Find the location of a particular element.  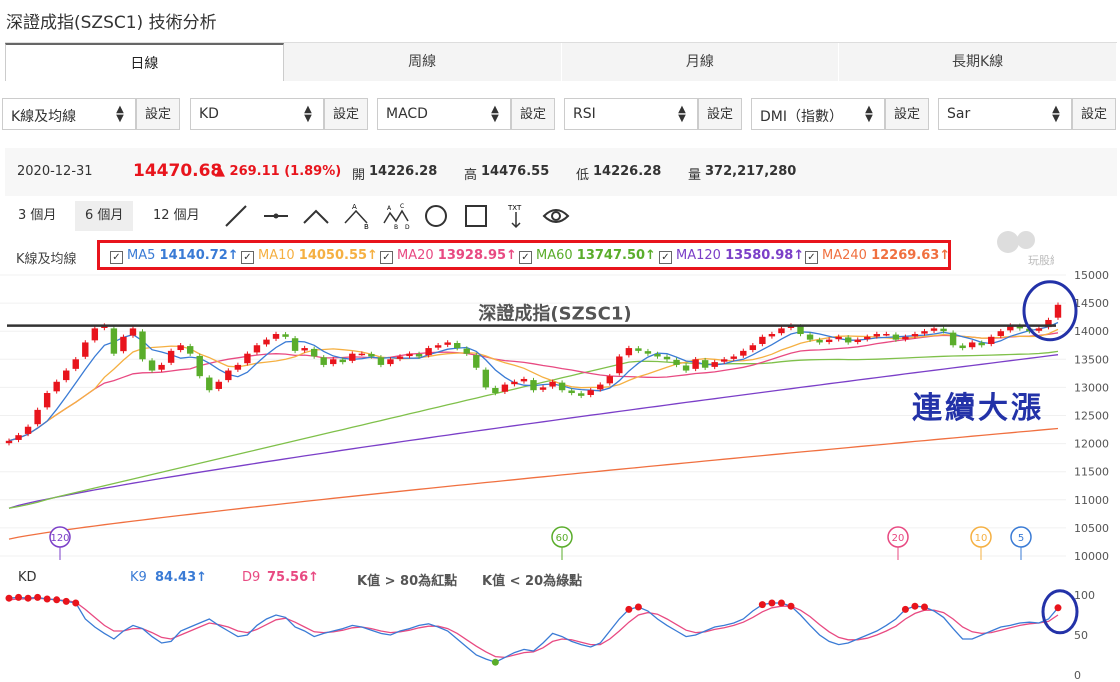

ma240-legend: ✓ MA240 12269.63↑ is located at coordinates (877, 256).